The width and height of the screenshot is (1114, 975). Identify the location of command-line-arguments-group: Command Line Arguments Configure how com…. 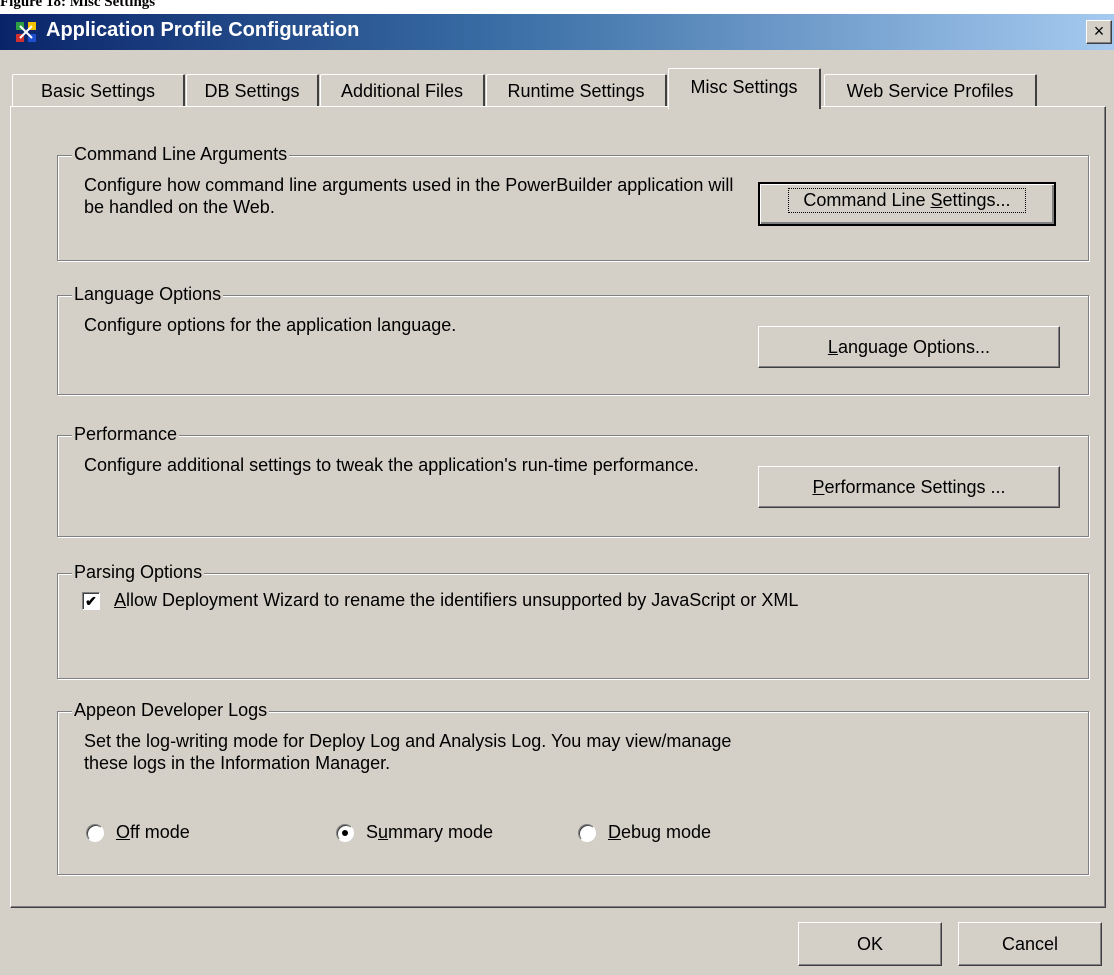
(573, 202).